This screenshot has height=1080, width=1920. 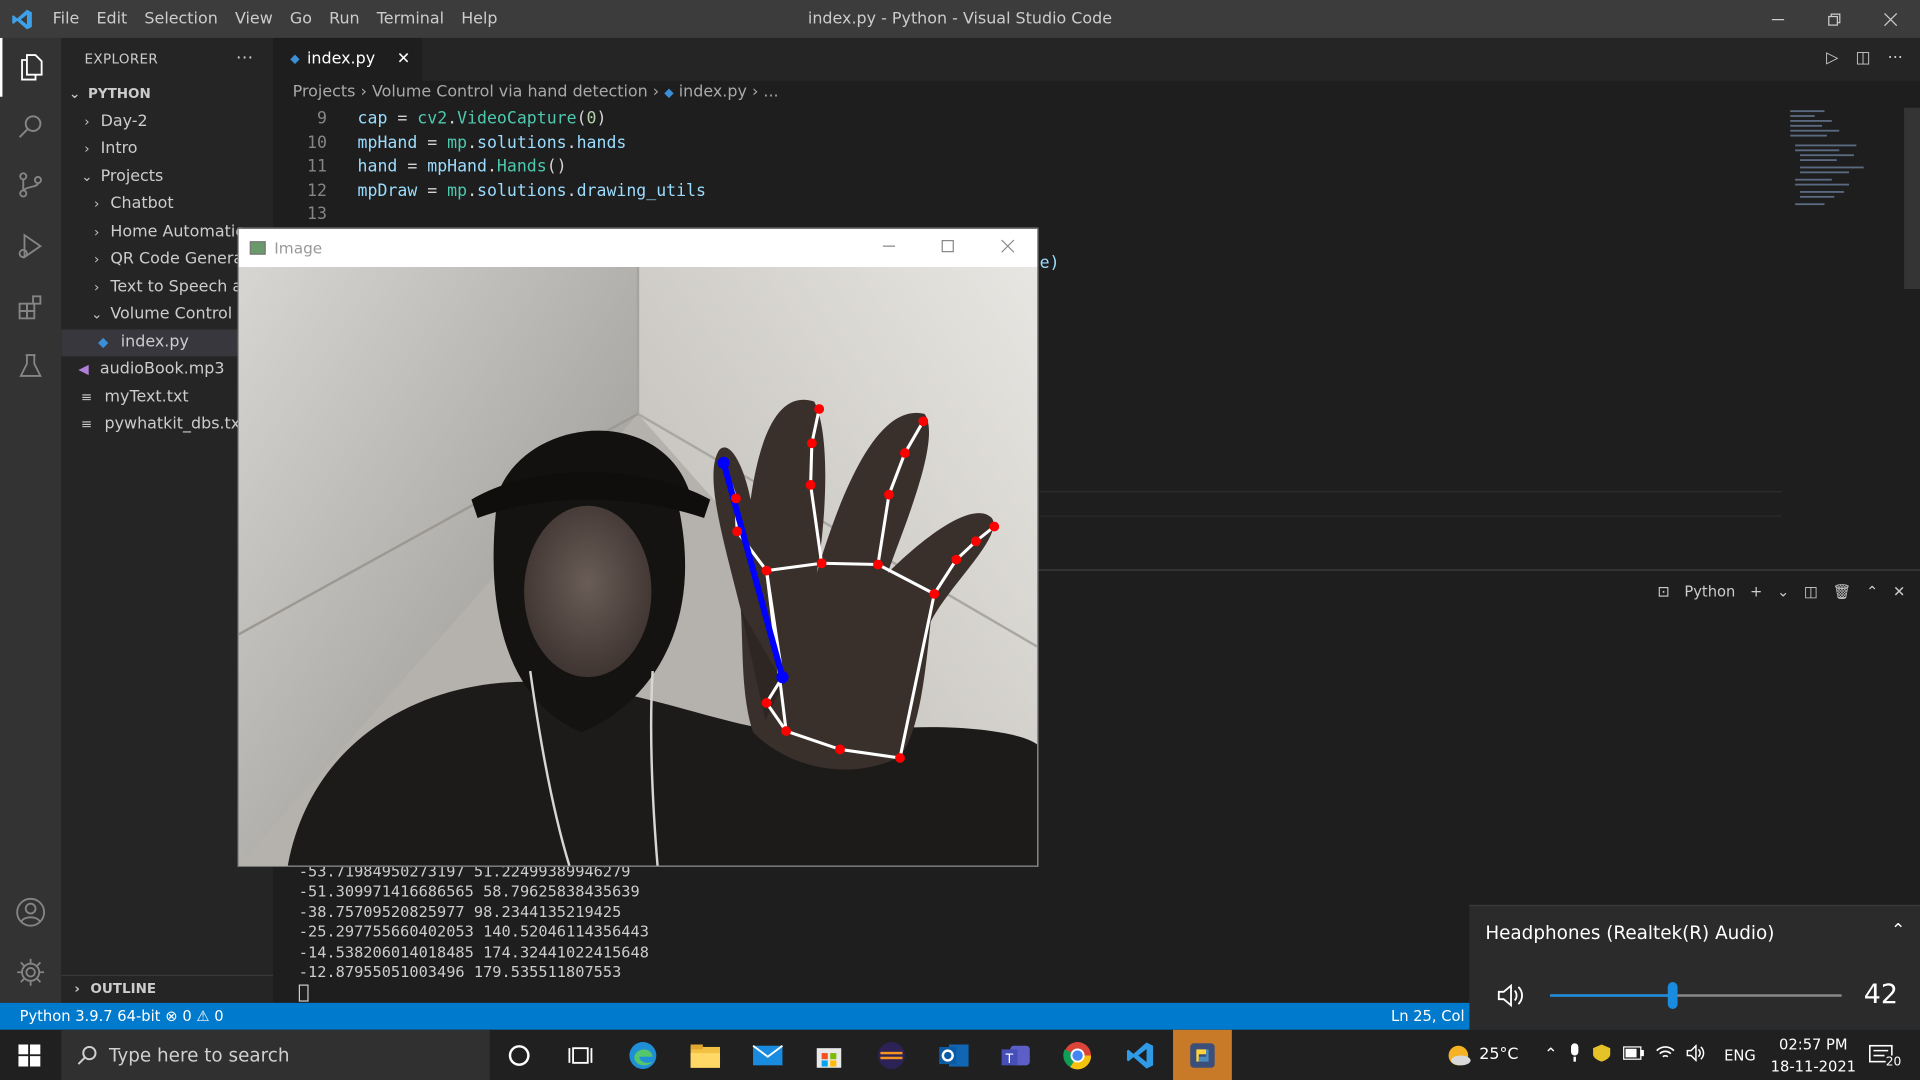 I want to click on cv-title-bar: Image, so click(x=638, y=247).